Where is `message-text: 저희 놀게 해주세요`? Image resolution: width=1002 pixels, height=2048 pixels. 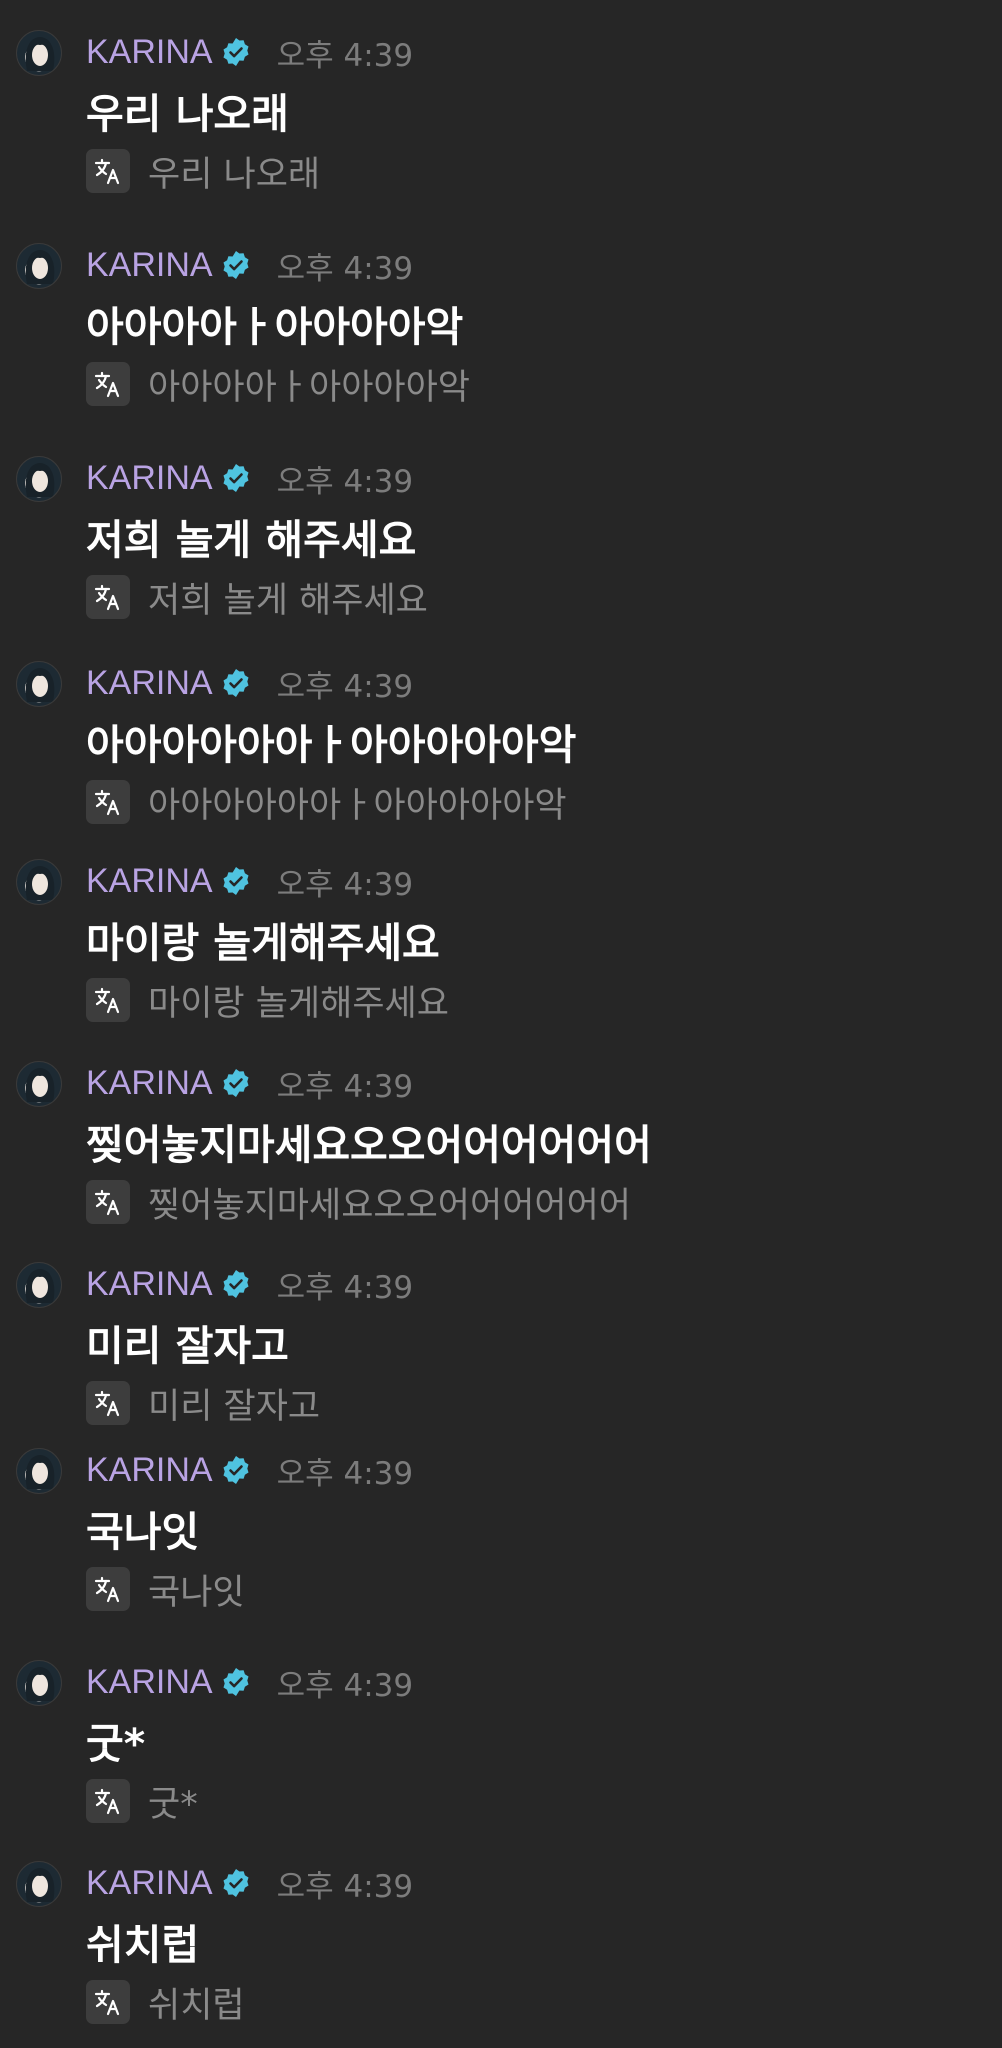 message-text: 저희 놀게 해주세요 is located at coordinates (251, 540).